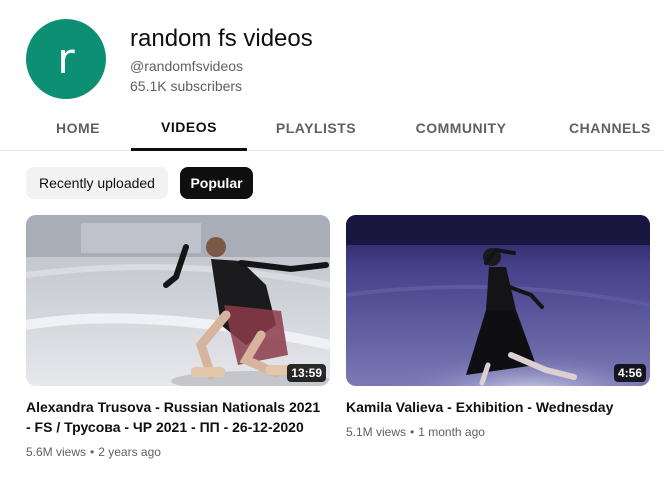 This screenshot has width=664, height=487. Describe the element at coordinates (451, 432) in the screenshot. I see `upload-age: 1 month ago` at that location.